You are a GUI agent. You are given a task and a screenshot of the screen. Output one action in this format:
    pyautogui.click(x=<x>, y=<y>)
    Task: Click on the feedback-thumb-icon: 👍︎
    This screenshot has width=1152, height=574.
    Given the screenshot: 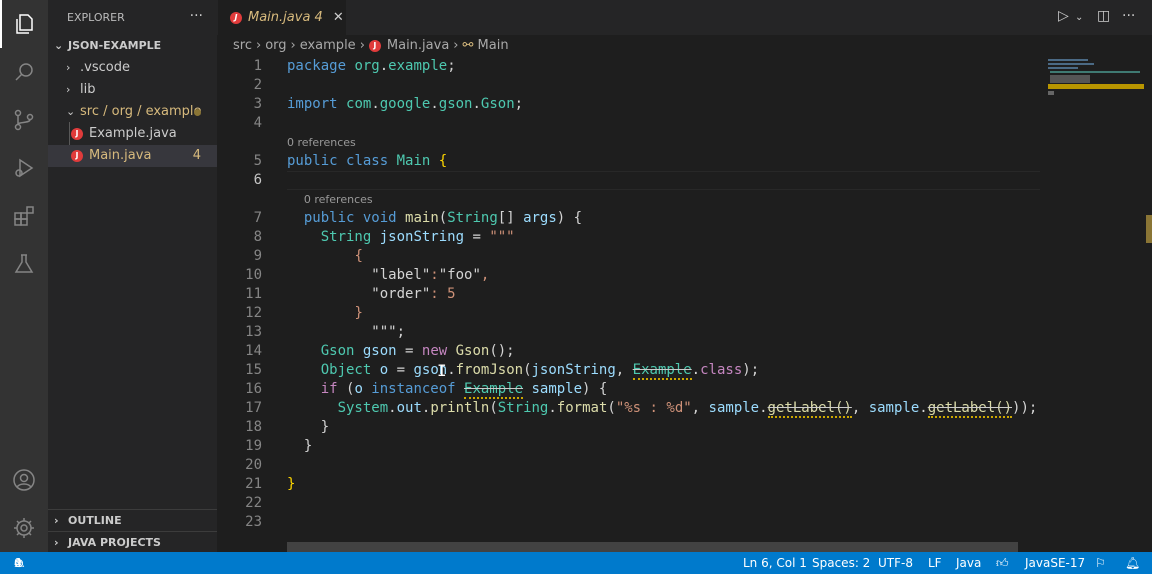 What is the action you would take?
    pyautogui.click(x=1002, y=563)
    